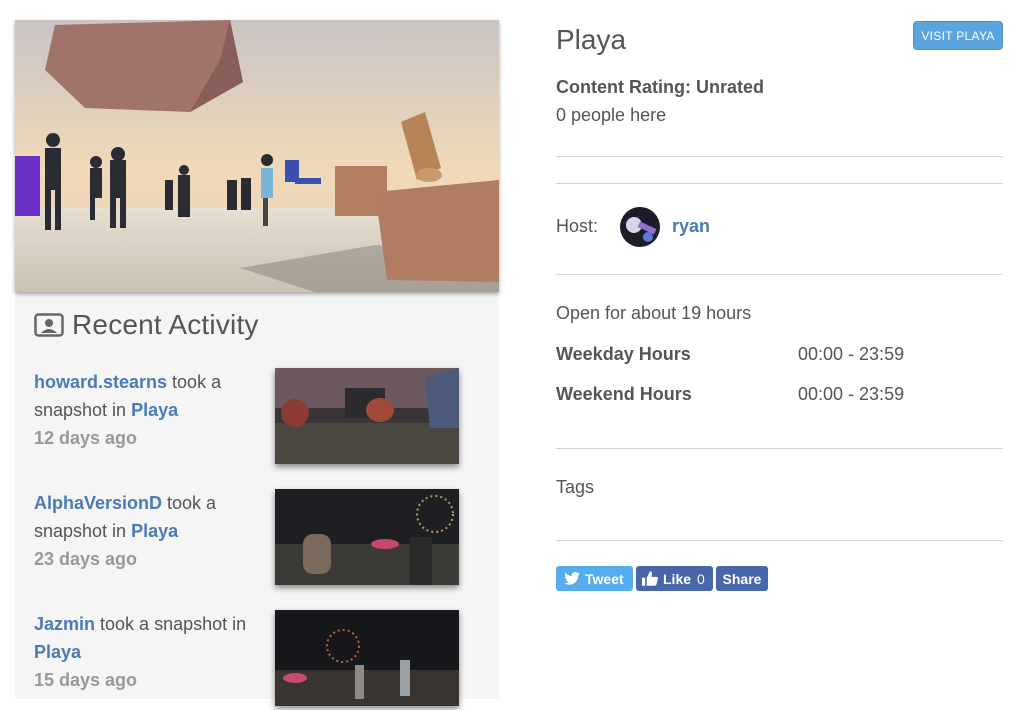 The image size is (1024, 710). I want to click on host-name-link: ryan, so click(691, 226).